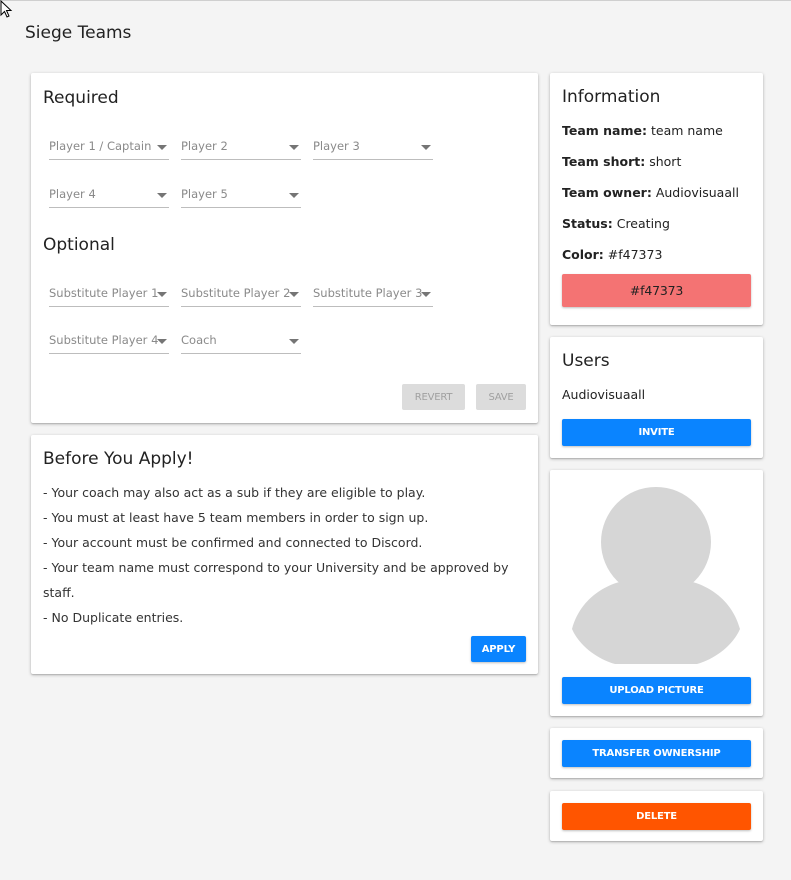 Image resolution: width=791 pixels, height=880 pixels. I want to click on substitute-player-3-select: Substitute Player 3, so click(373, 294).